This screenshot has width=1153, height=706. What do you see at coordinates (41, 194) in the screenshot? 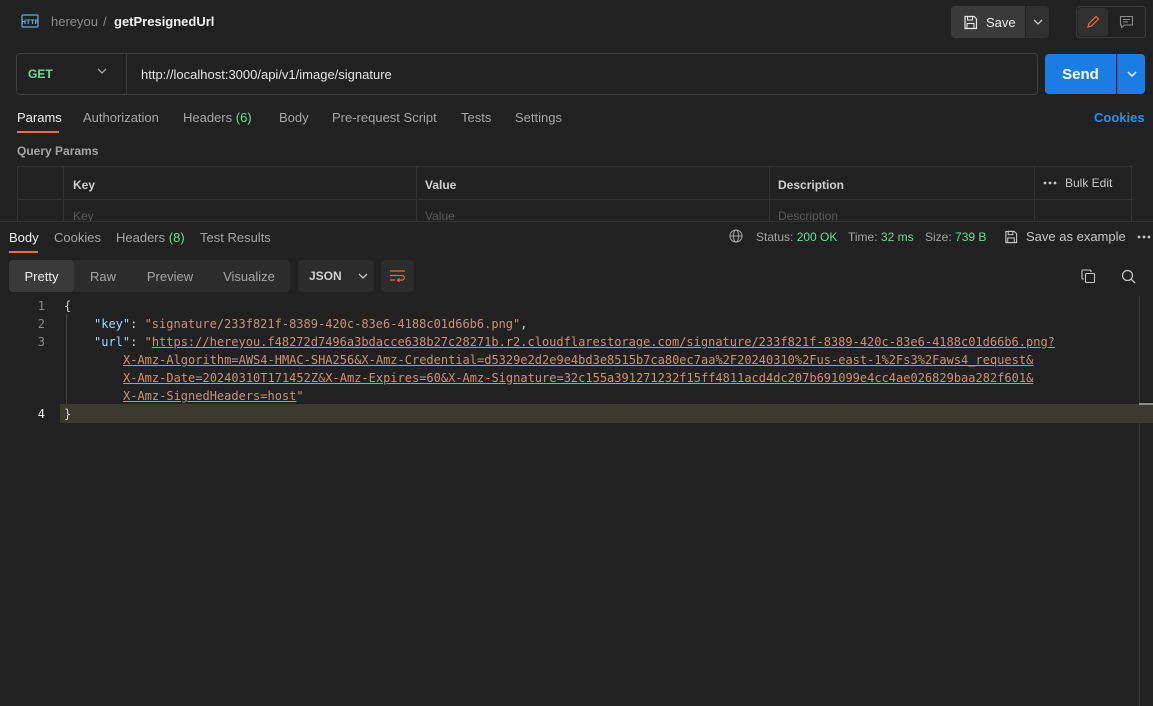
I see `table-checkbox-column` at bounding box center [41, 194].